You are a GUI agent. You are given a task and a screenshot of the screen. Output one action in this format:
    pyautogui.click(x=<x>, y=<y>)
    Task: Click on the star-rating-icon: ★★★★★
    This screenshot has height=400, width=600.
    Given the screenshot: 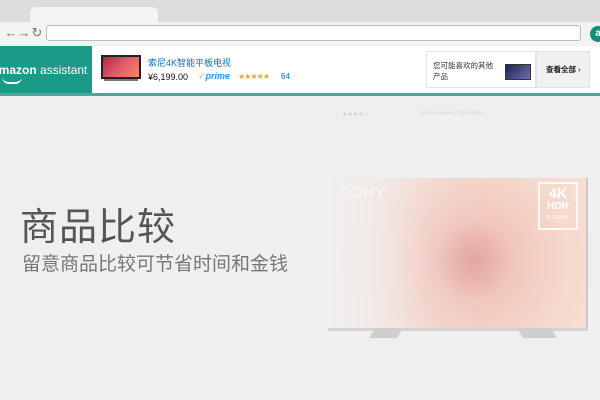 What is the action you would take?
    pyautogui.click(x=254, y=76)
    